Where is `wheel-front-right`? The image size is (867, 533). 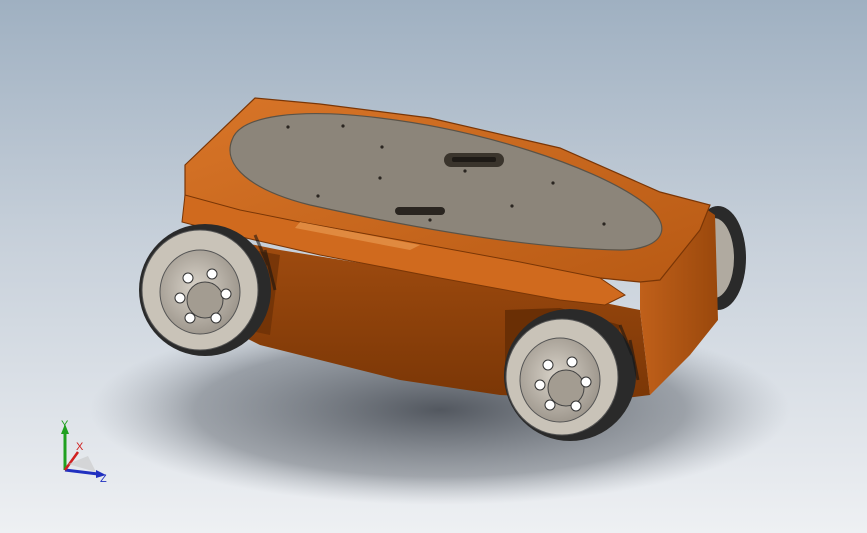 wheel-front-right is located at coordinates (570, 375).